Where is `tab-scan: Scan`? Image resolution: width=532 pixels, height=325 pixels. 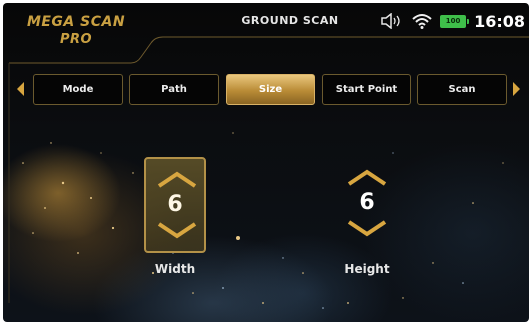 tab-scan: Scan is located at coordinates (462, 89).